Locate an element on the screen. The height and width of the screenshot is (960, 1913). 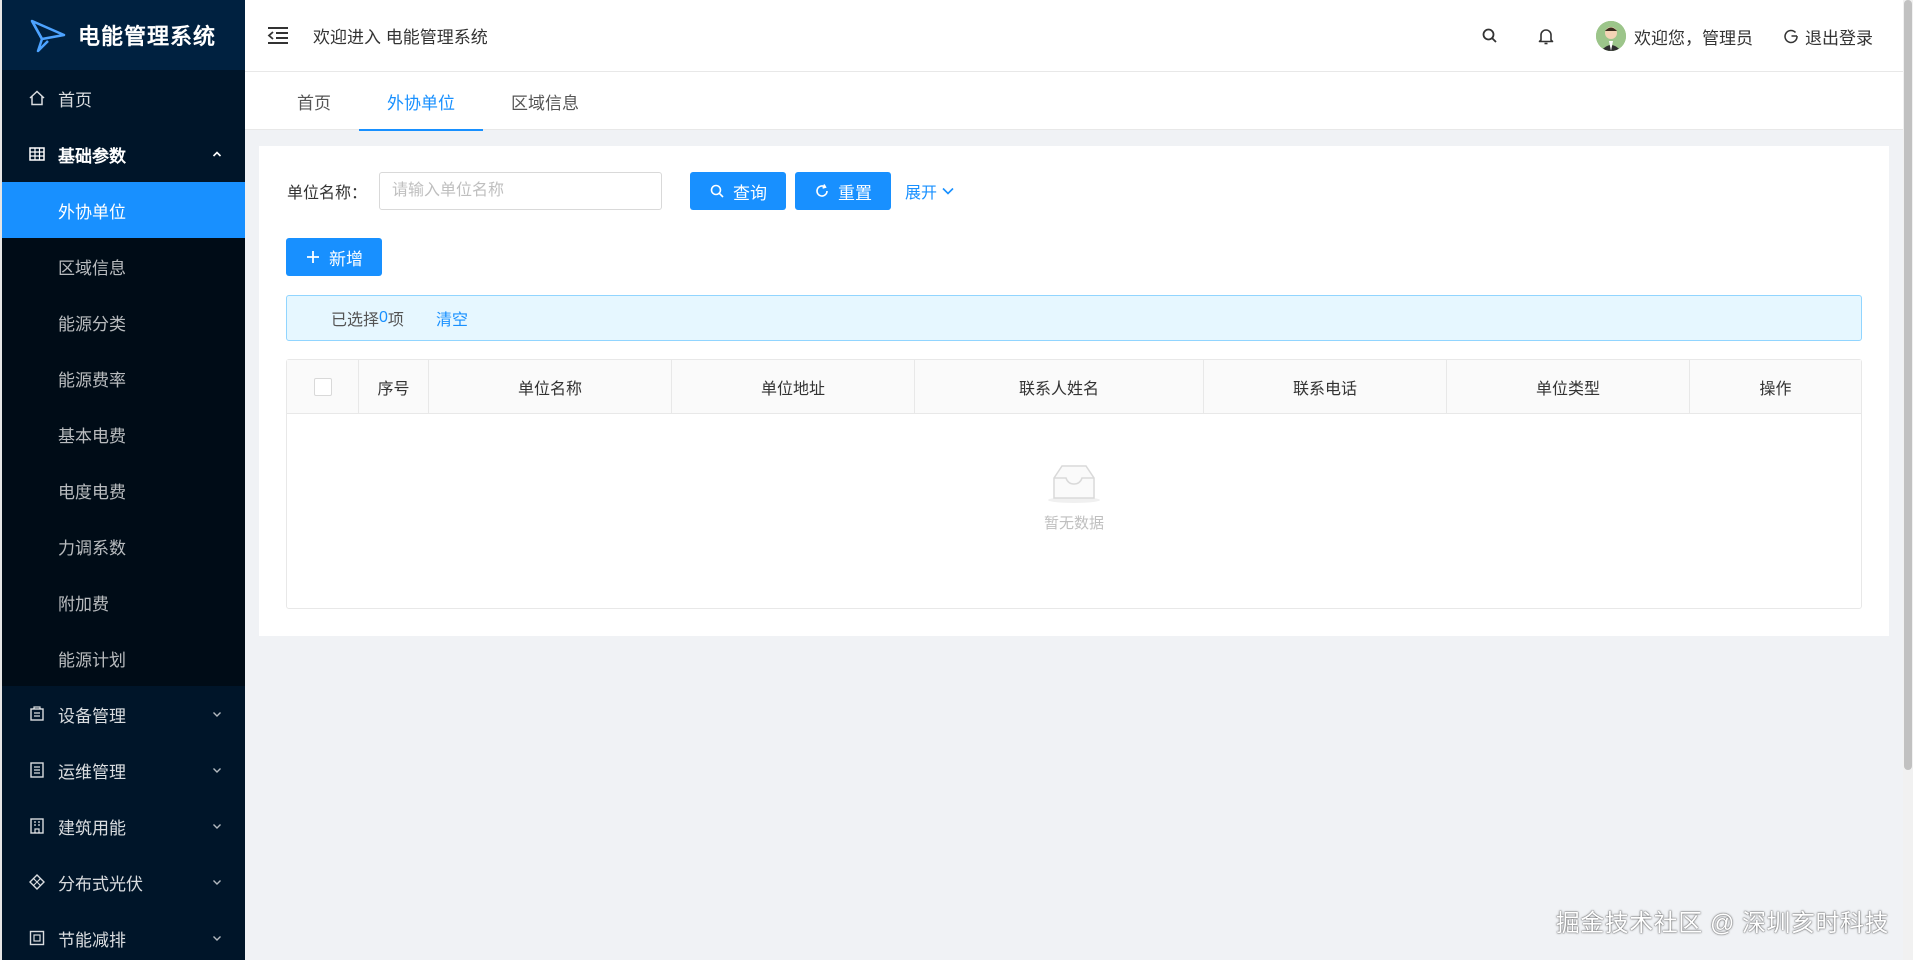
watermark: 掘金技术社区 @ 深圳亥时科技 is located at coordinates (1722, 923).